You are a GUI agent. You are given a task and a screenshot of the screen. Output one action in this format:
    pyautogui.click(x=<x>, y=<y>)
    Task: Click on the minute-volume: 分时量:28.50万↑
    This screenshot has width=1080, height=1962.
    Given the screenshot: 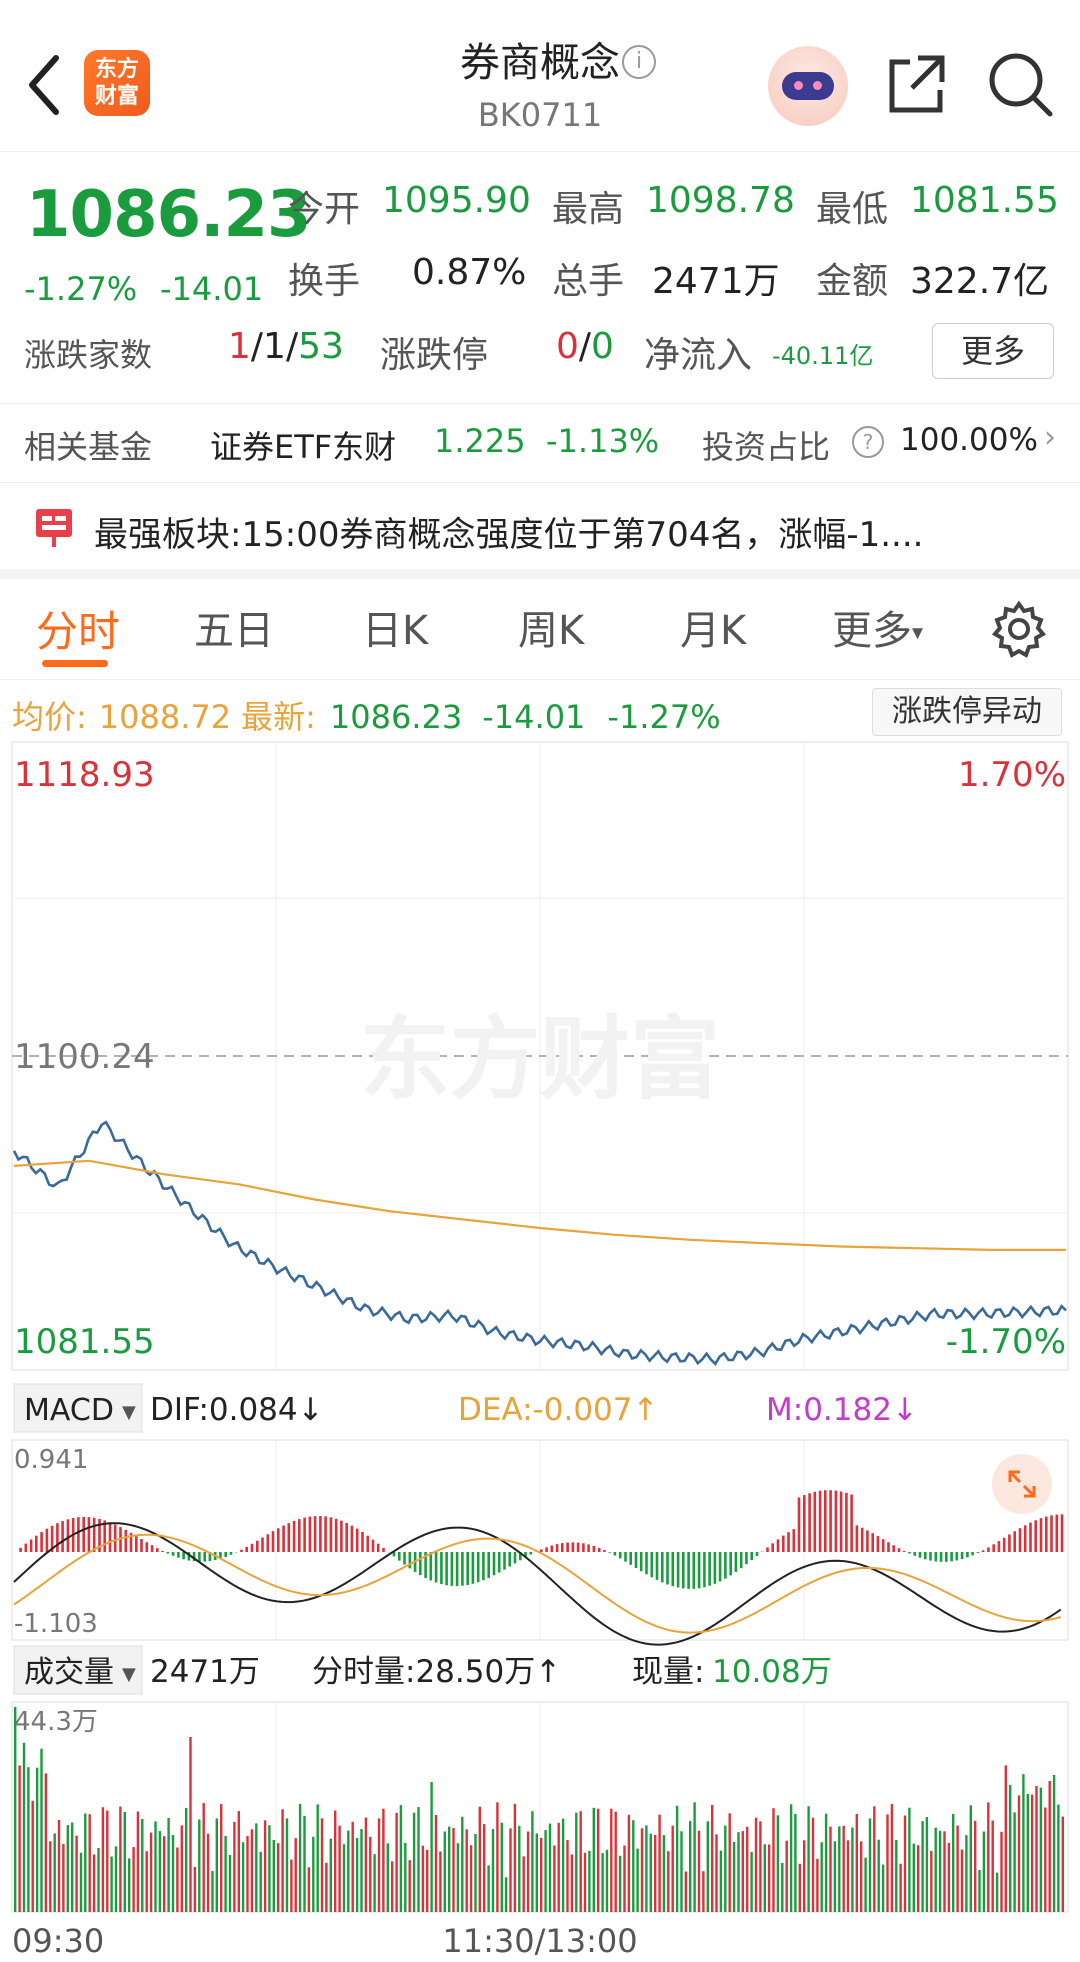 What is the action you would take?
    pyautogui.click(x=436, y=1672)
    